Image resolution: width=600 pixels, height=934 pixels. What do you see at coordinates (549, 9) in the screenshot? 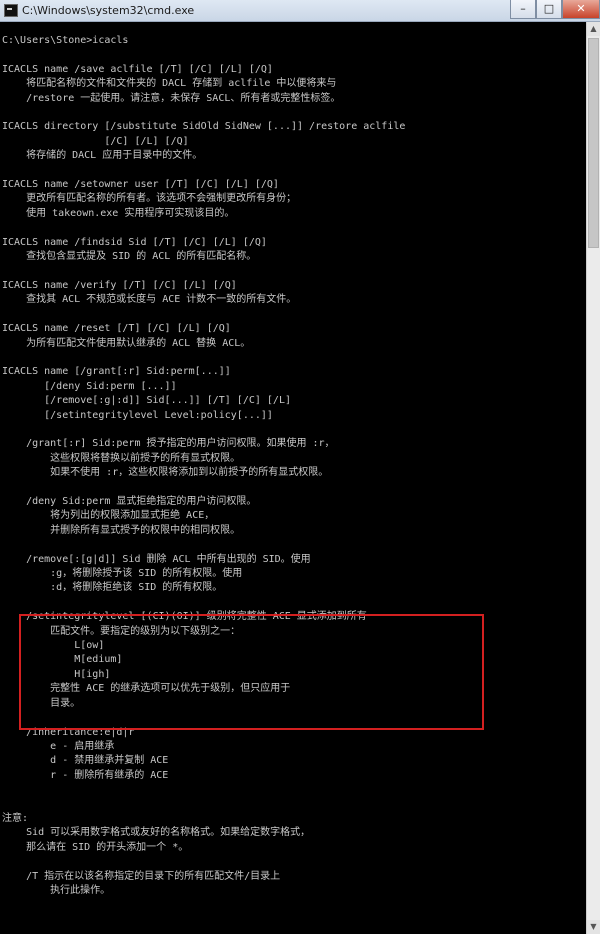
I see `maximize-button: □` at bounding box center [549, 9].